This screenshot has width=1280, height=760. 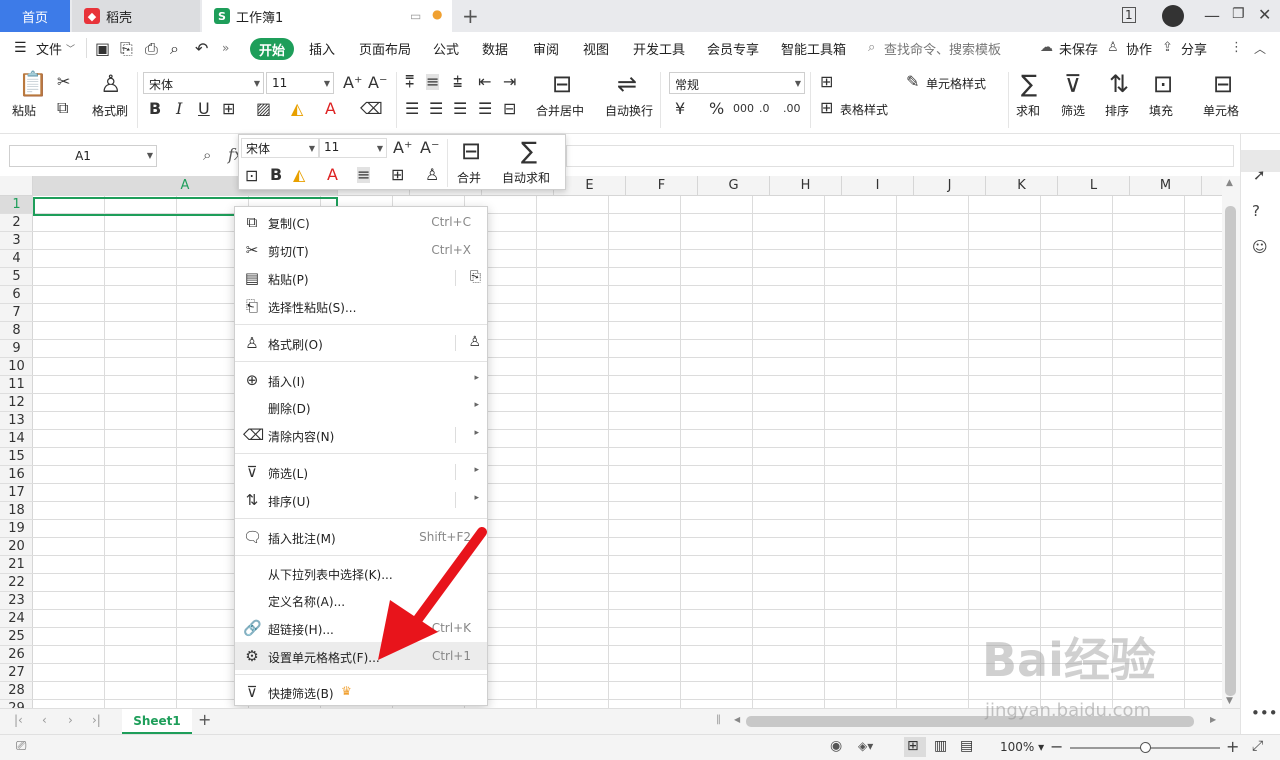 I want to click on row-header-5: 5, so click(x=16, y=277).